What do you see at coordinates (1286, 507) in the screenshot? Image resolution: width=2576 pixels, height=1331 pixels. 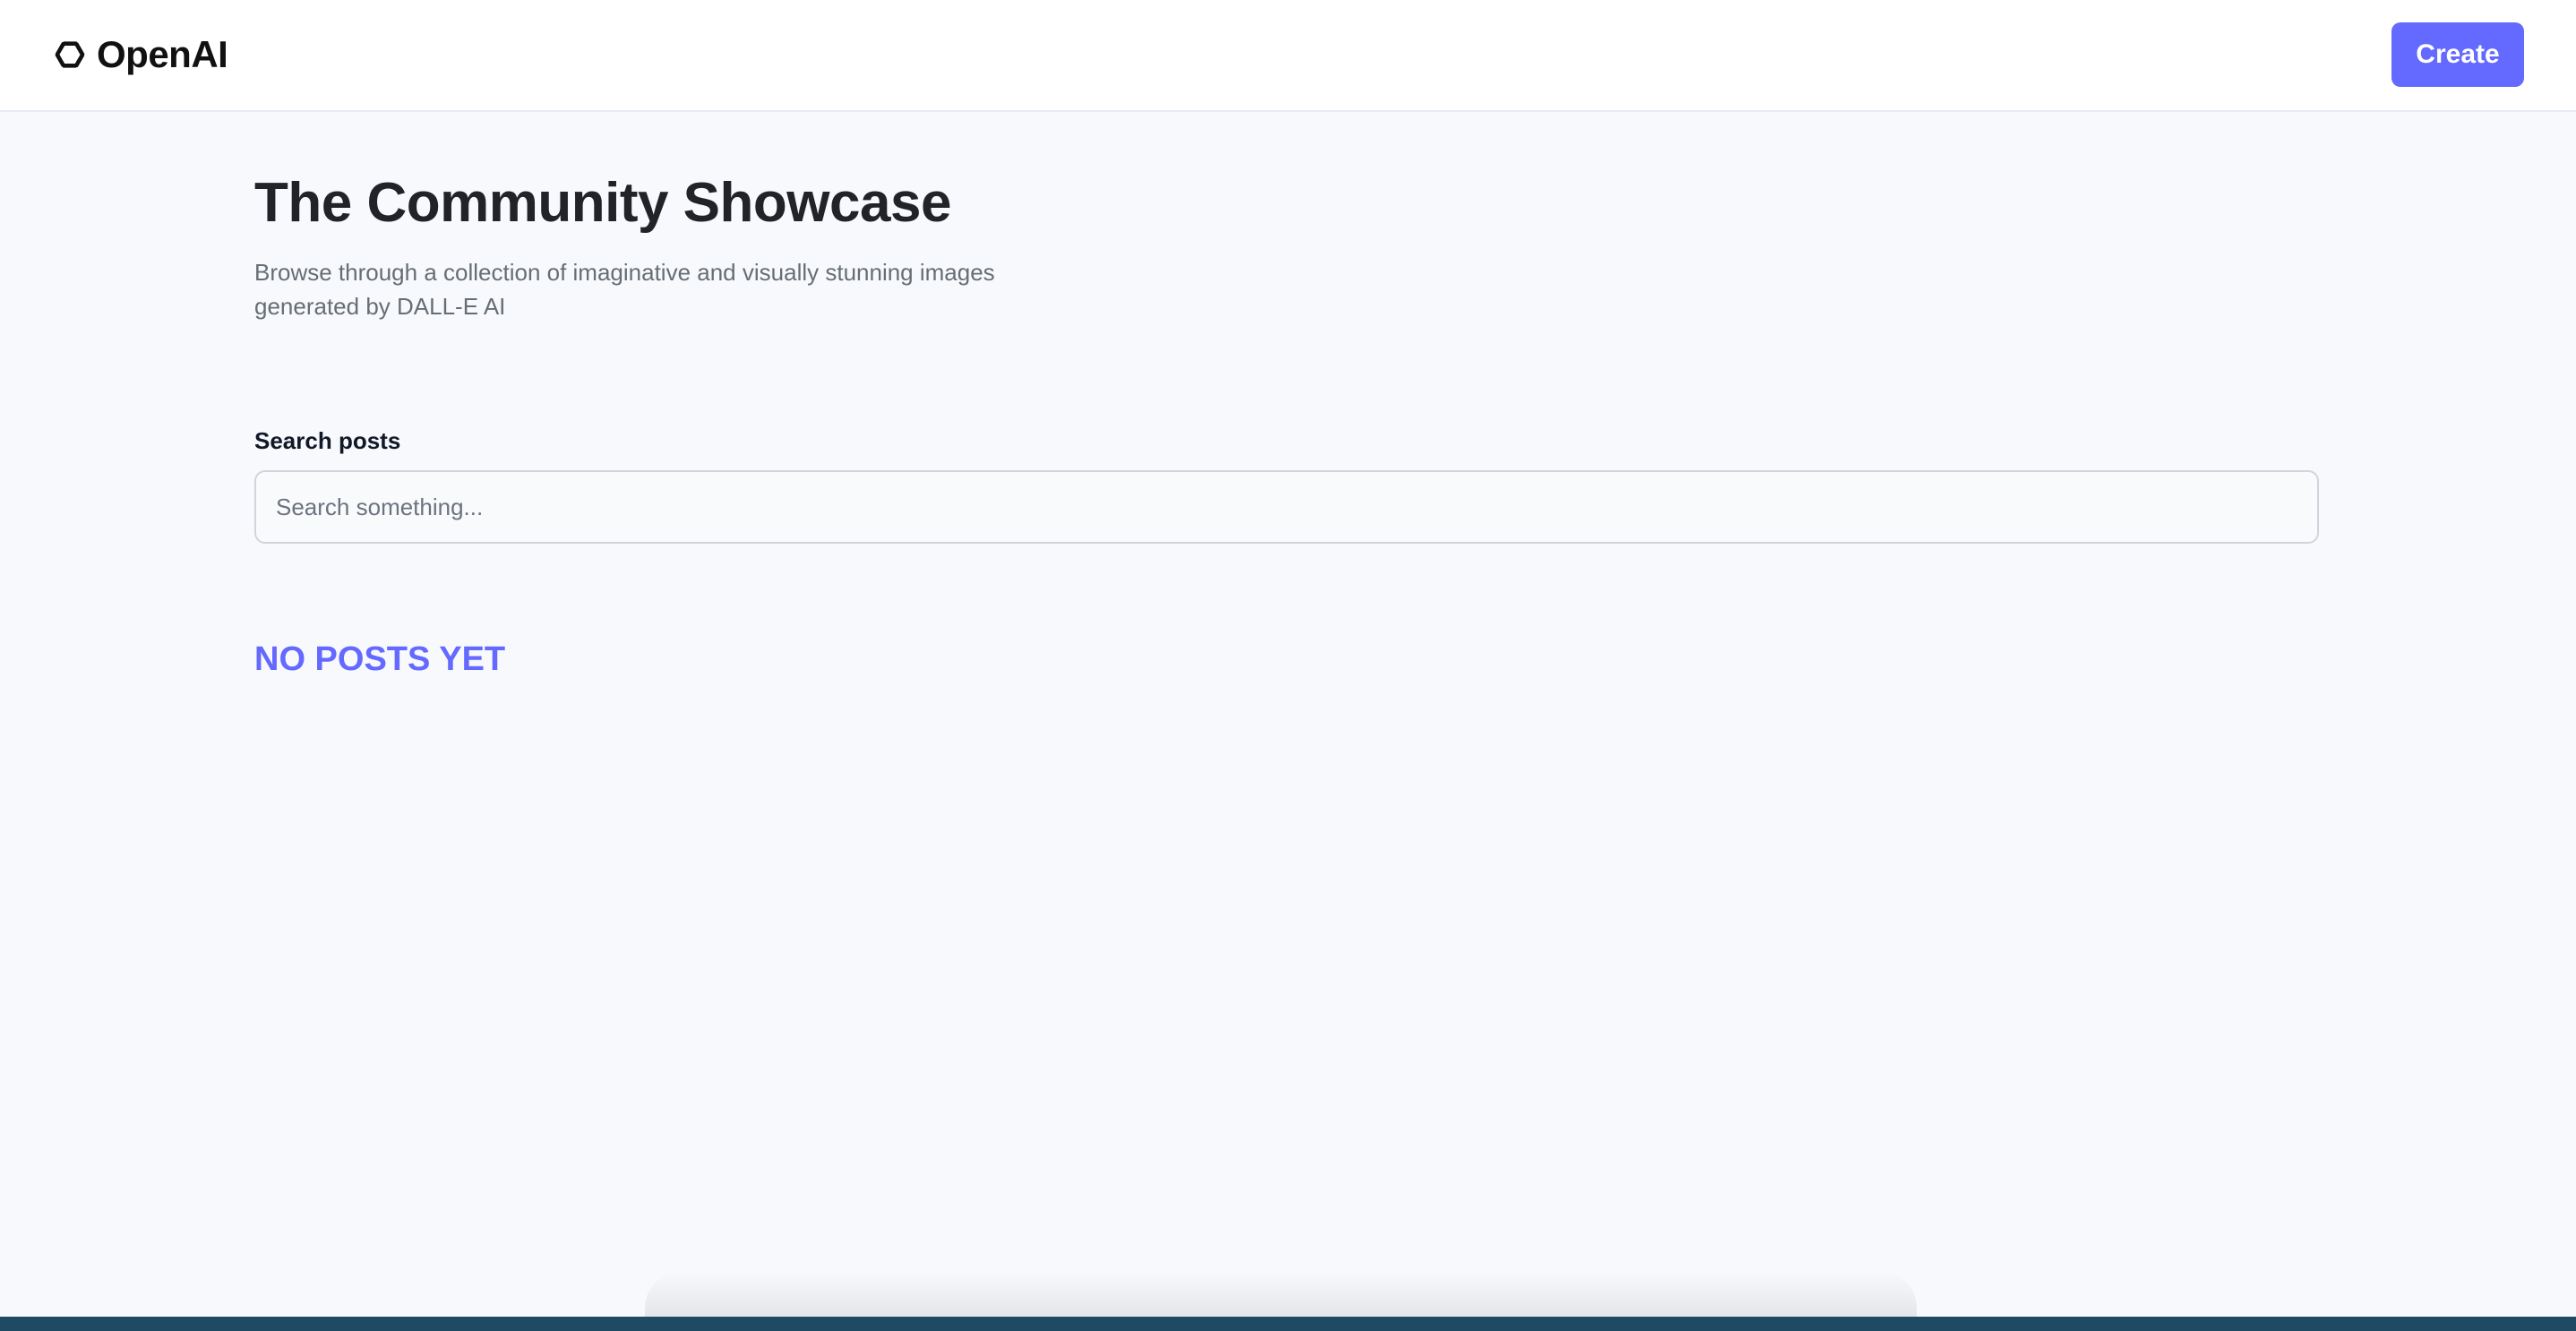 I see `search-input` at bounding box center [1286, 507].